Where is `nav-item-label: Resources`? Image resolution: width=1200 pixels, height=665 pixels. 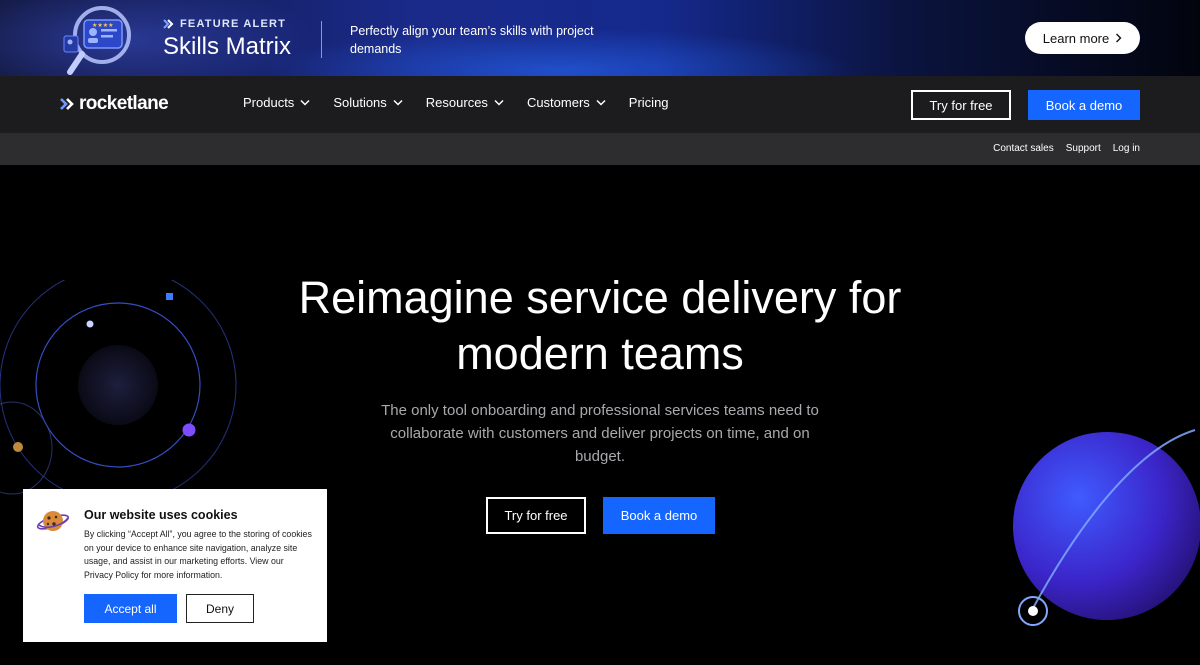
nav-item-label: Resources is located at coordinates (456, 102).